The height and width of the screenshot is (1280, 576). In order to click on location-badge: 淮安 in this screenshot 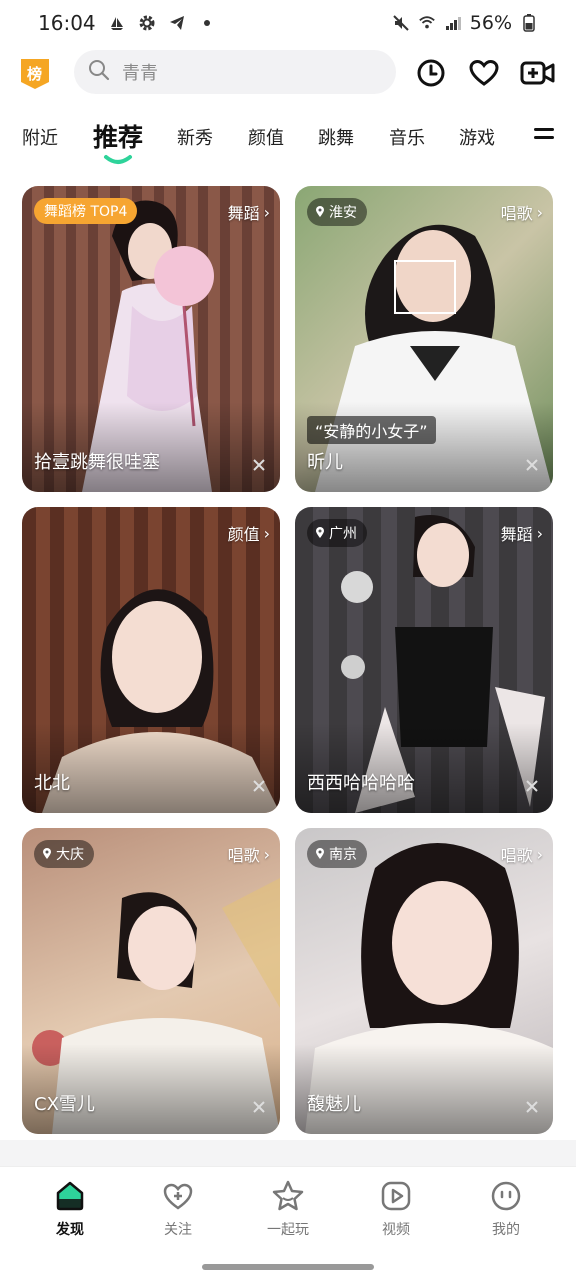, I will do `click(337, 212)`.